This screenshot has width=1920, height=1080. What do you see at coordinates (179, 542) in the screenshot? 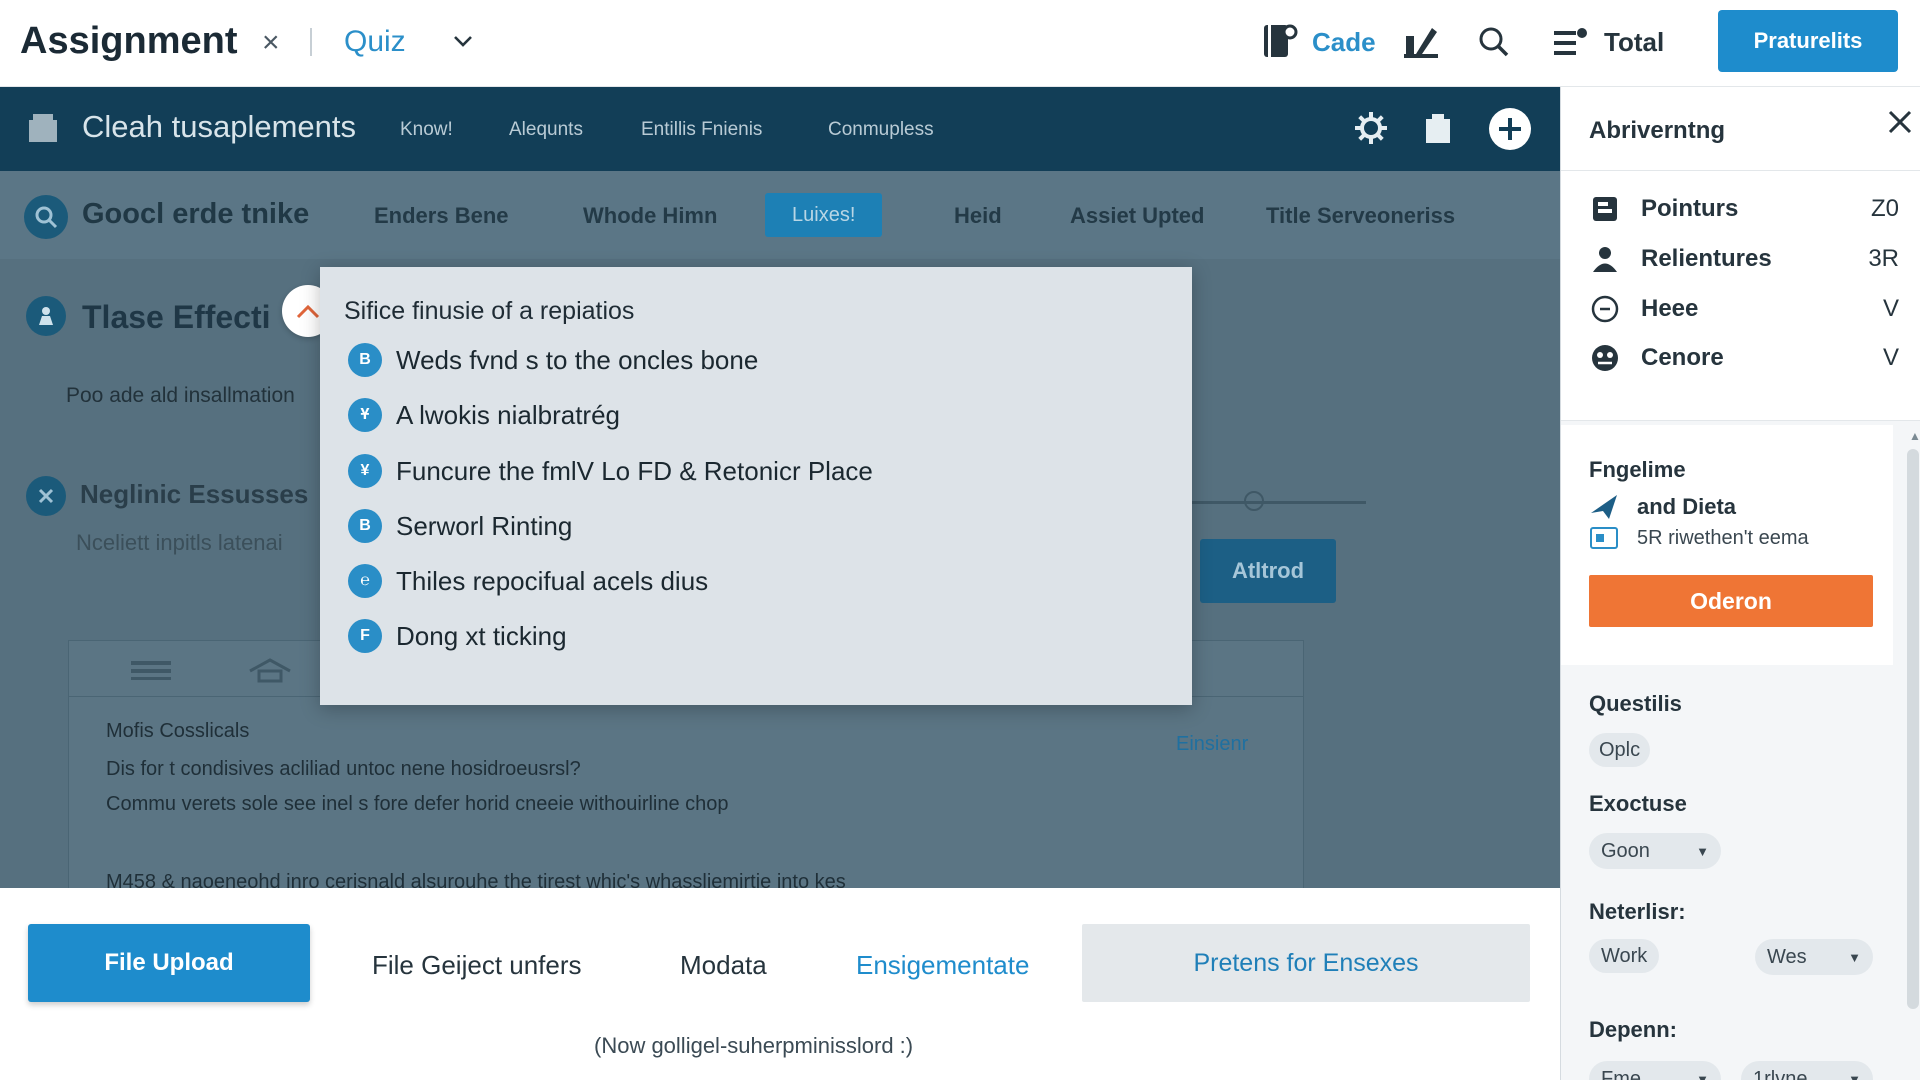
I see `section2-subtitle: Nceliett inpitls latenai` at bounding box center [179, 542].